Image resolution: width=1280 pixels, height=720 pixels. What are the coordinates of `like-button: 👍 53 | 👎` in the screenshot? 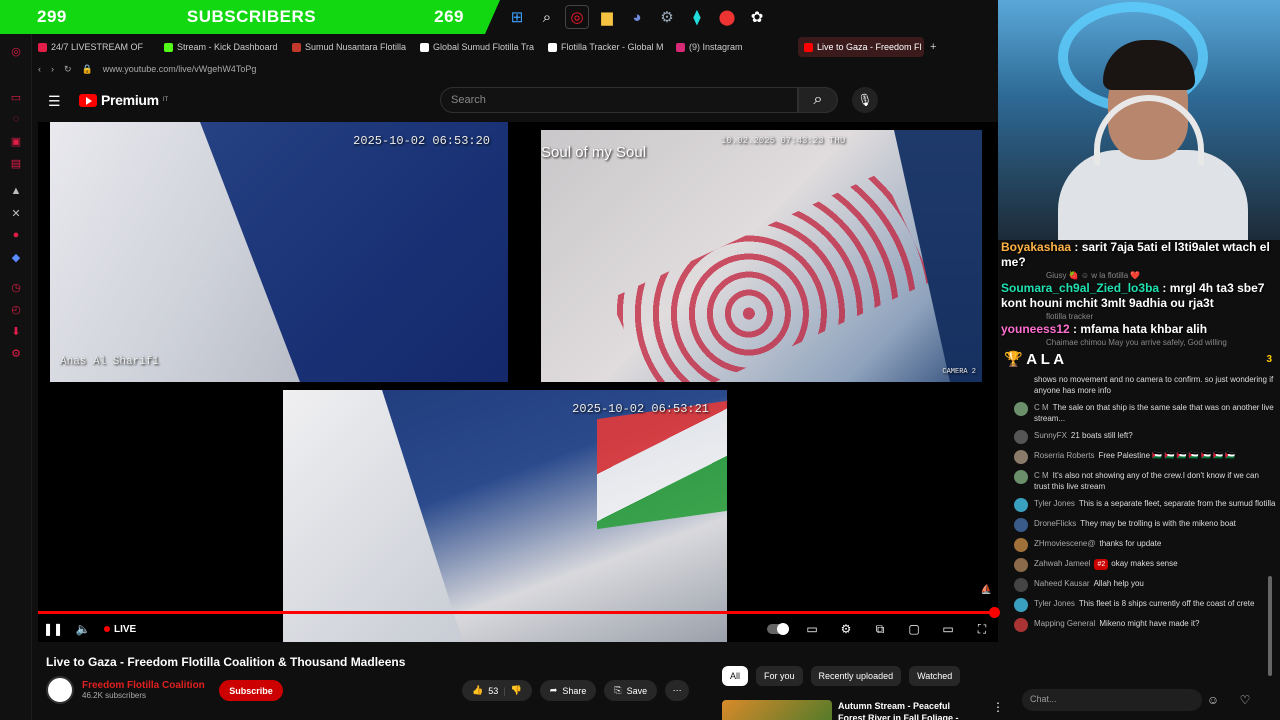 It's located at (497, 690).